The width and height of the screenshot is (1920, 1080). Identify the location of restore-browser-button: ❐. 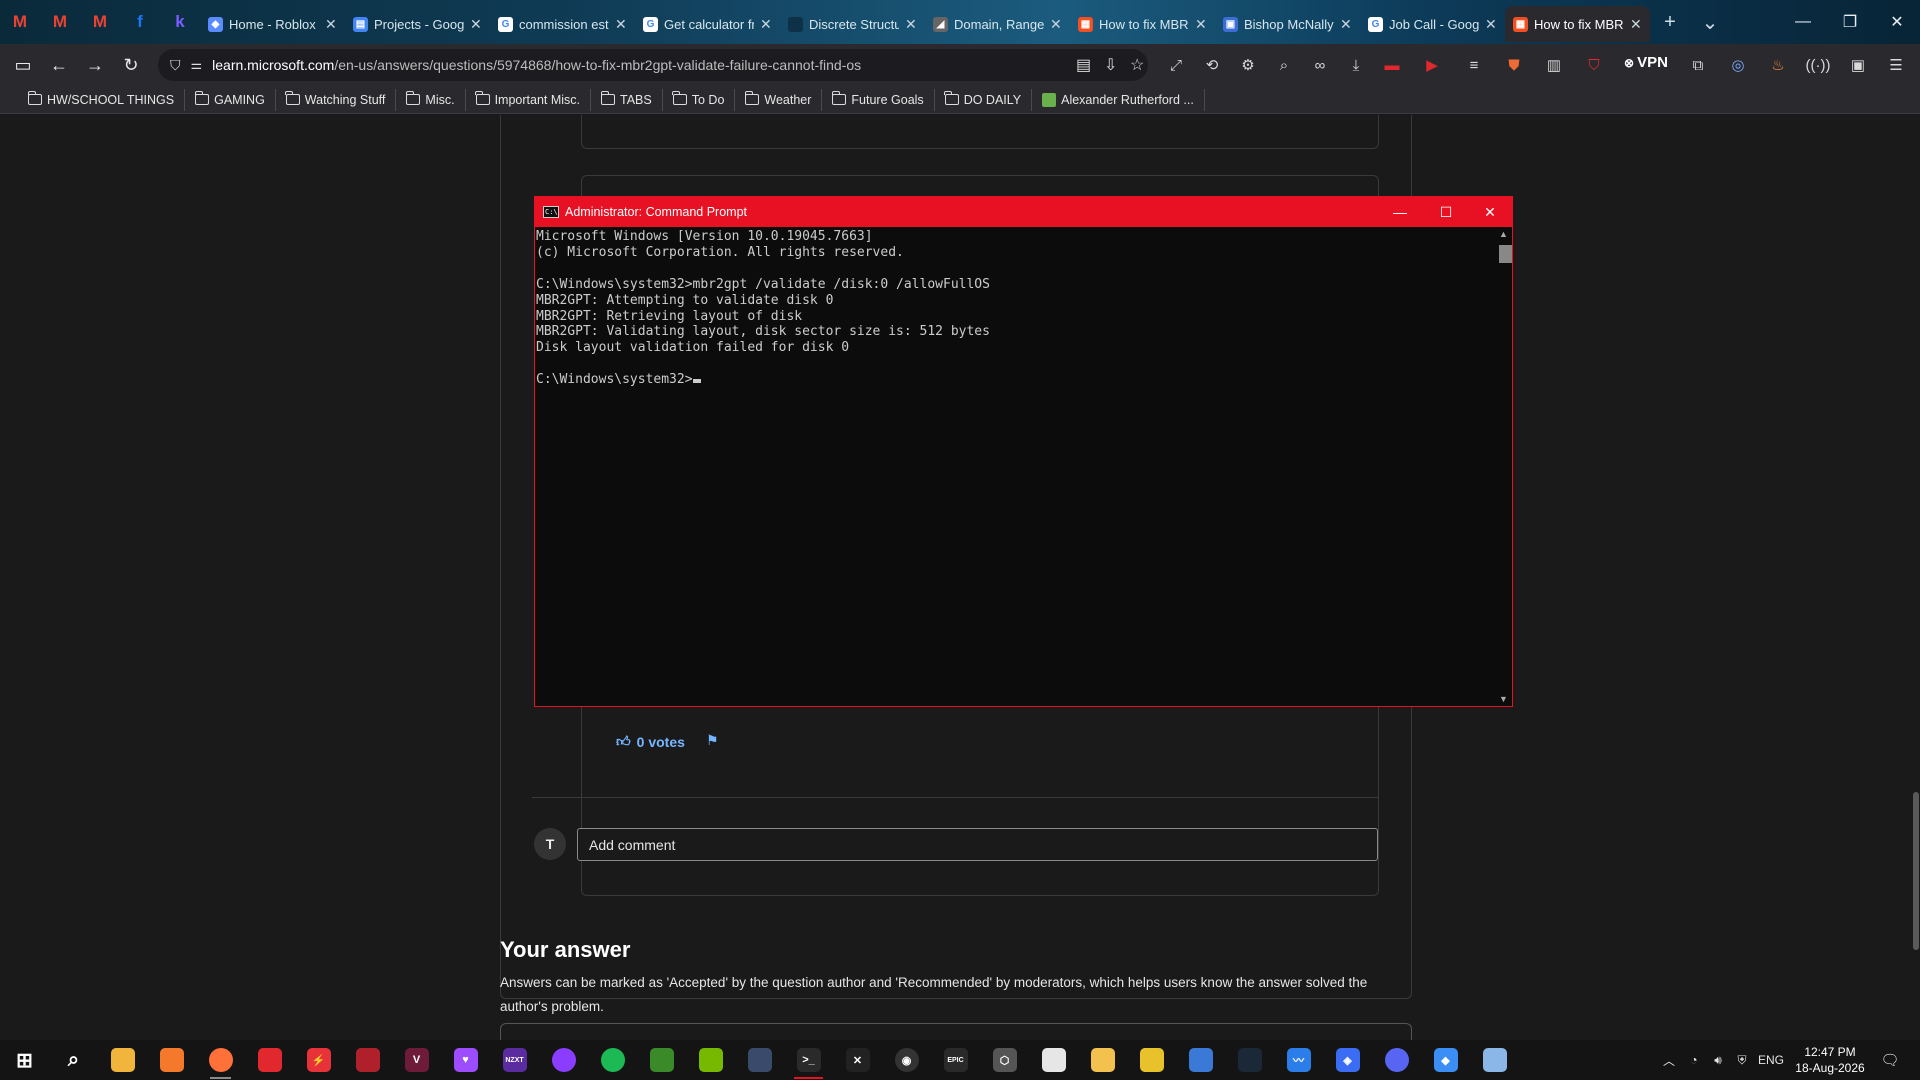
(1850, 22).